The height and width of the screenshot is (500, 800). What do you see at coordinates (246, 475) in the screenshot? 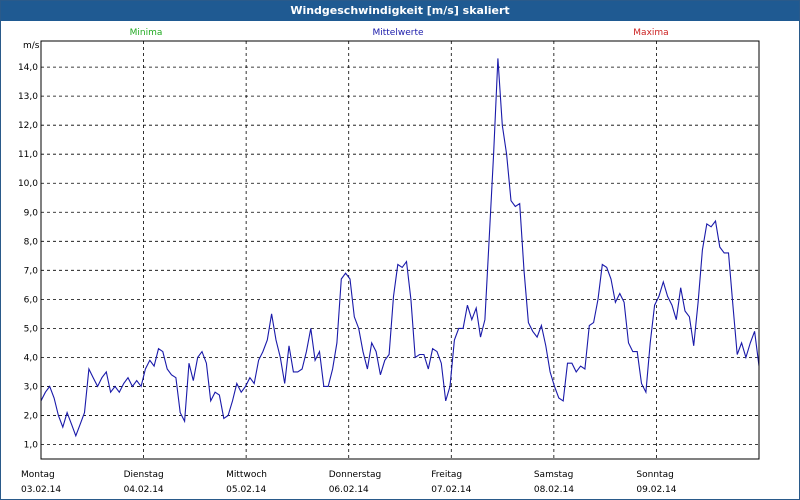
I see `x-tick-day: Mittwoch` at bounding box center [246, 475].